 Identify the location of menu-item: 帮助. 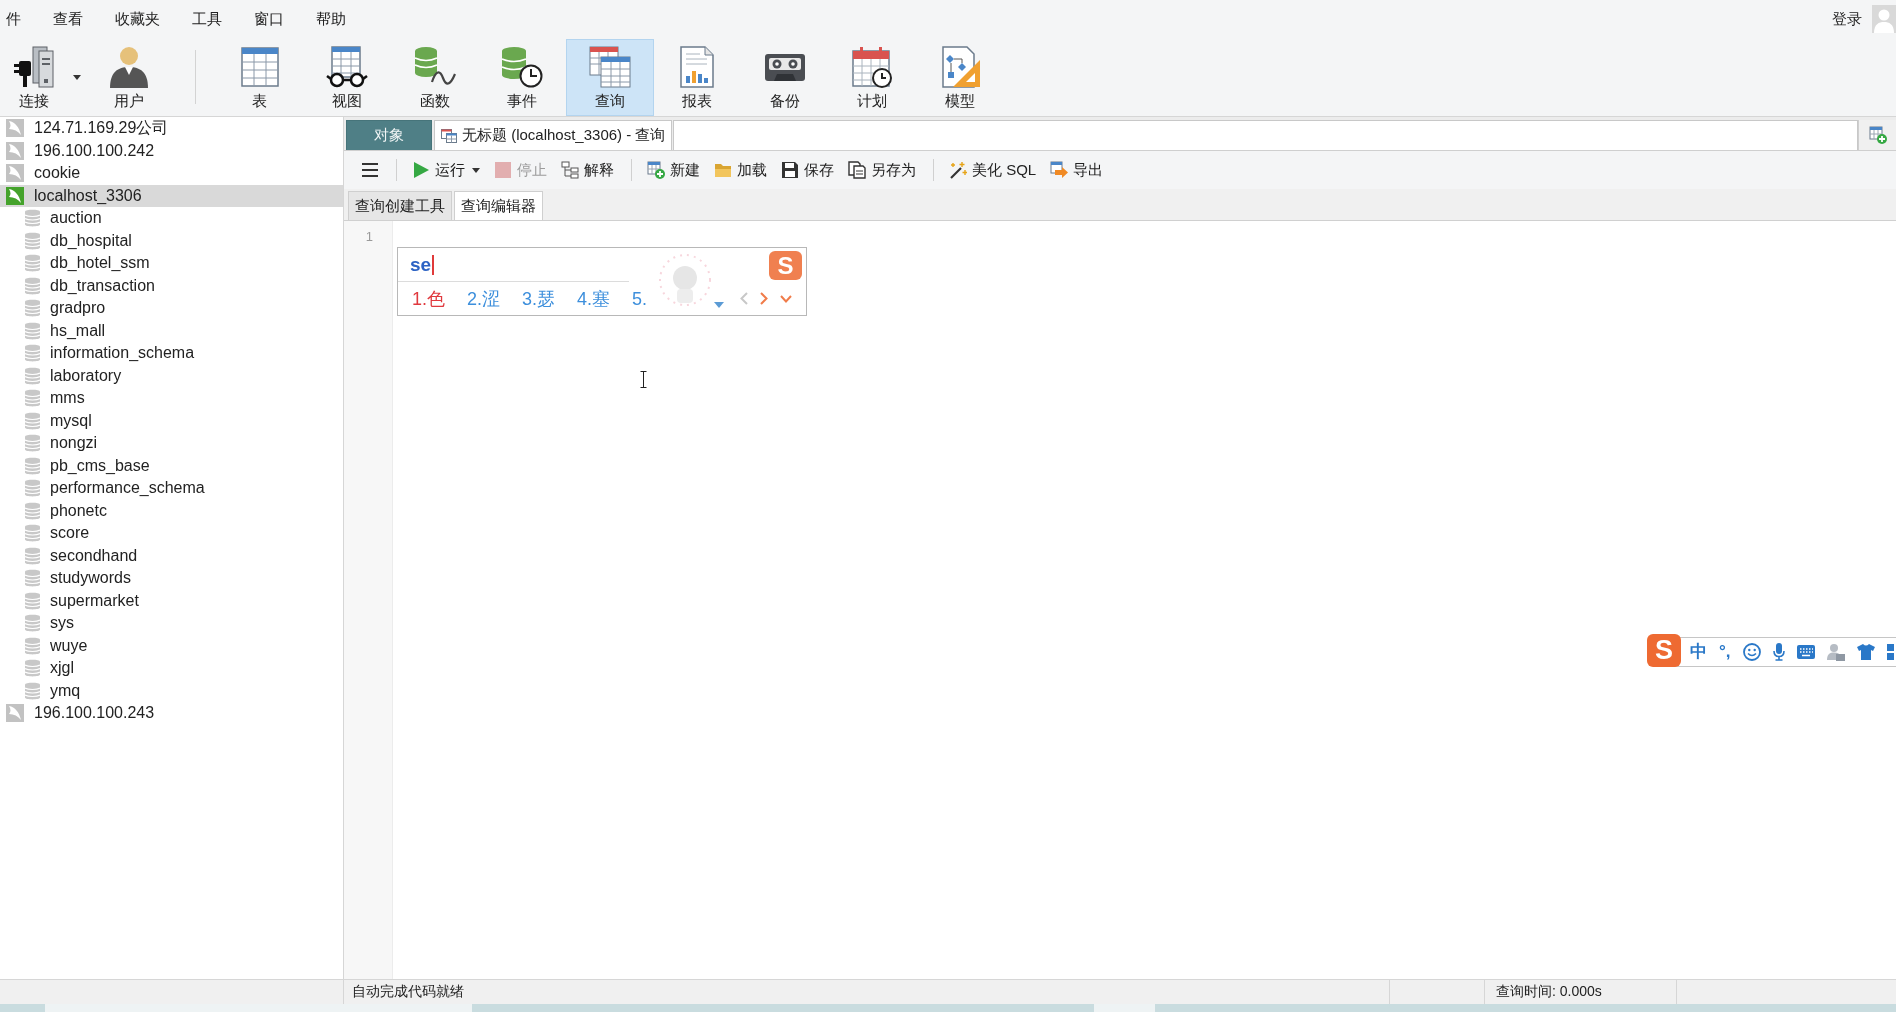
(331, 19).